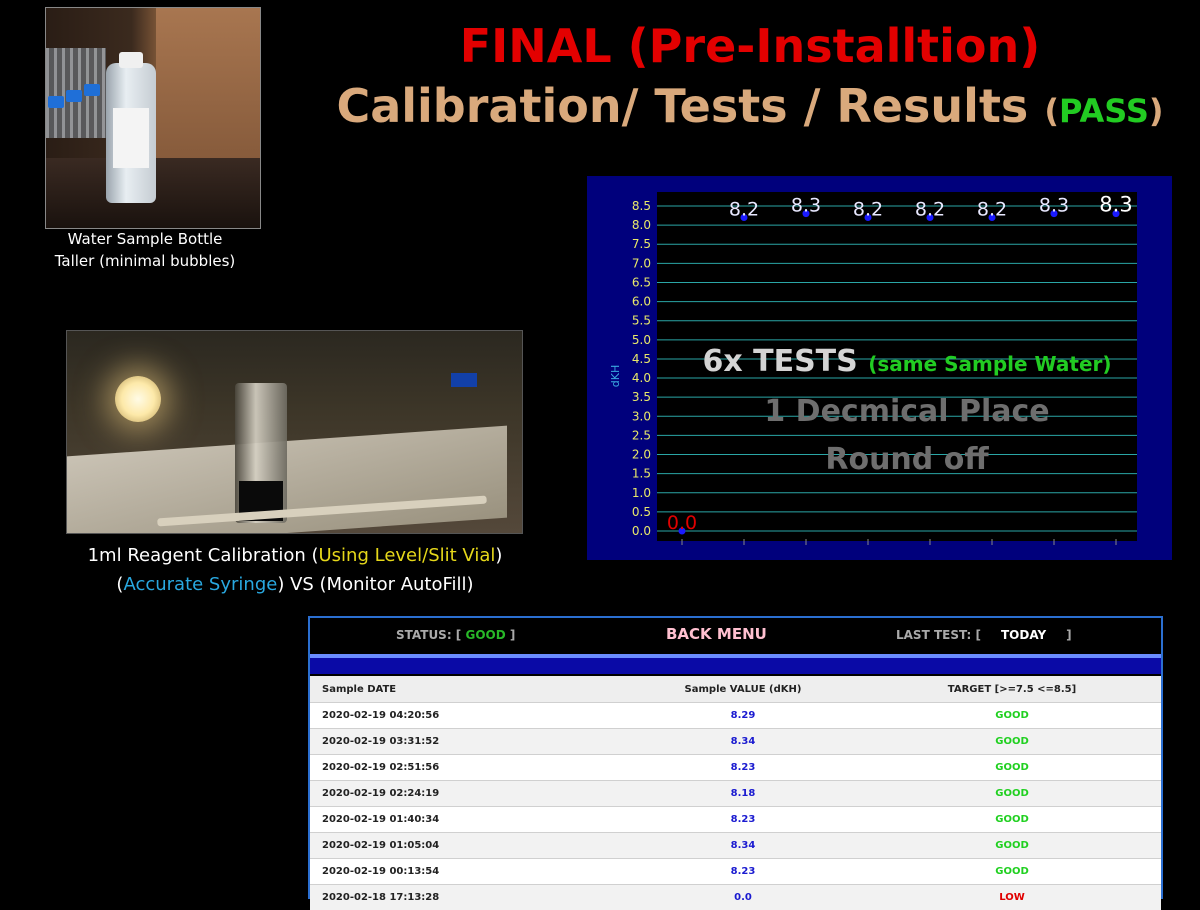  Describe the element at coordinates (466, 872) in the screenshot. I see `cell-date: 2020-02-19 00:13:54` at that location.